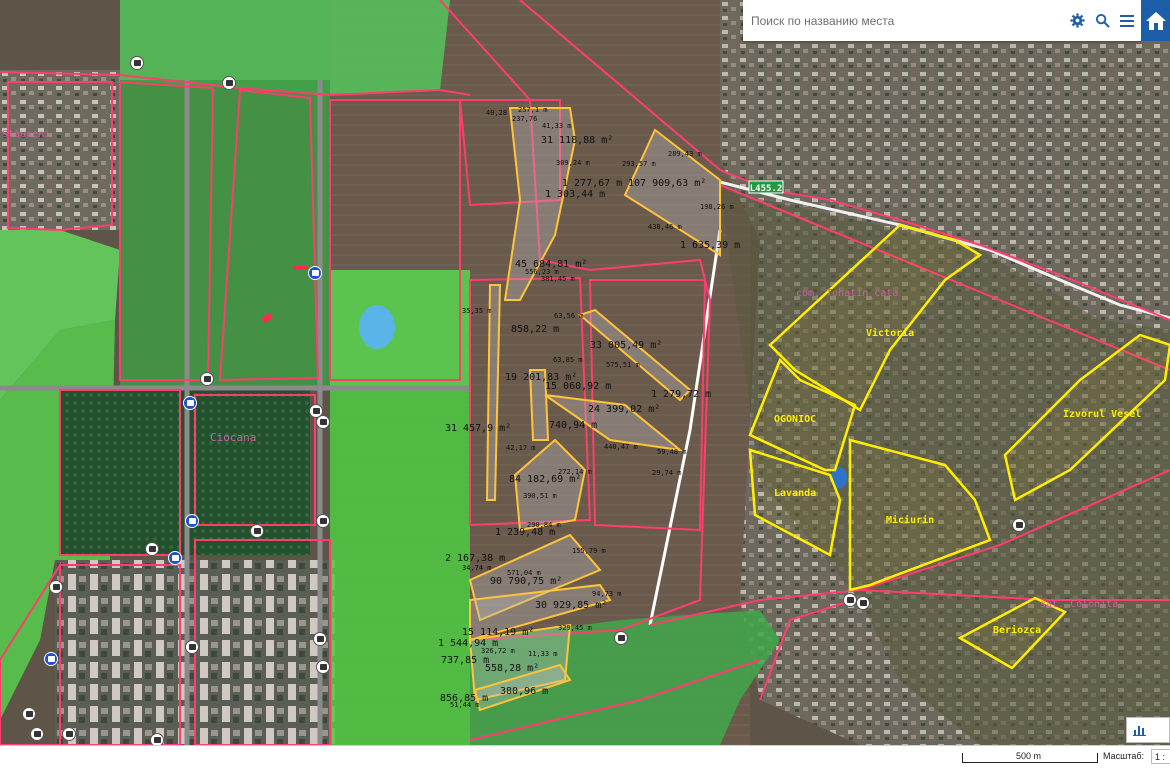 This screenshot has height=769, width=1170. I want to click on legend-button, so click(1148, 730).